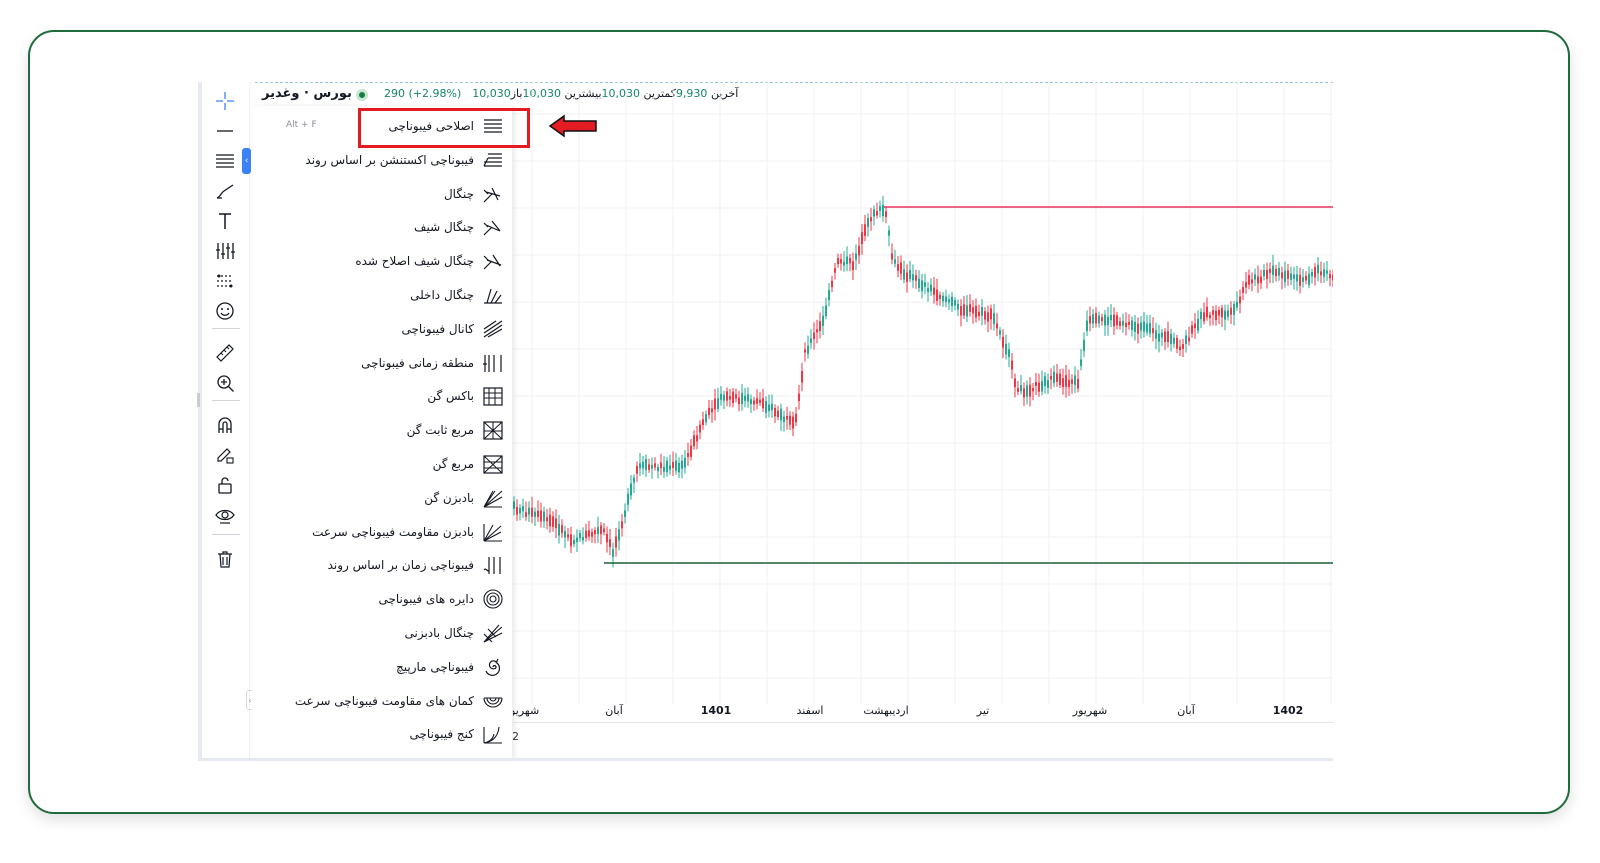  Describe the element at coordinates (225, 559) in the screenshot. I see `trash-icon` at that location.